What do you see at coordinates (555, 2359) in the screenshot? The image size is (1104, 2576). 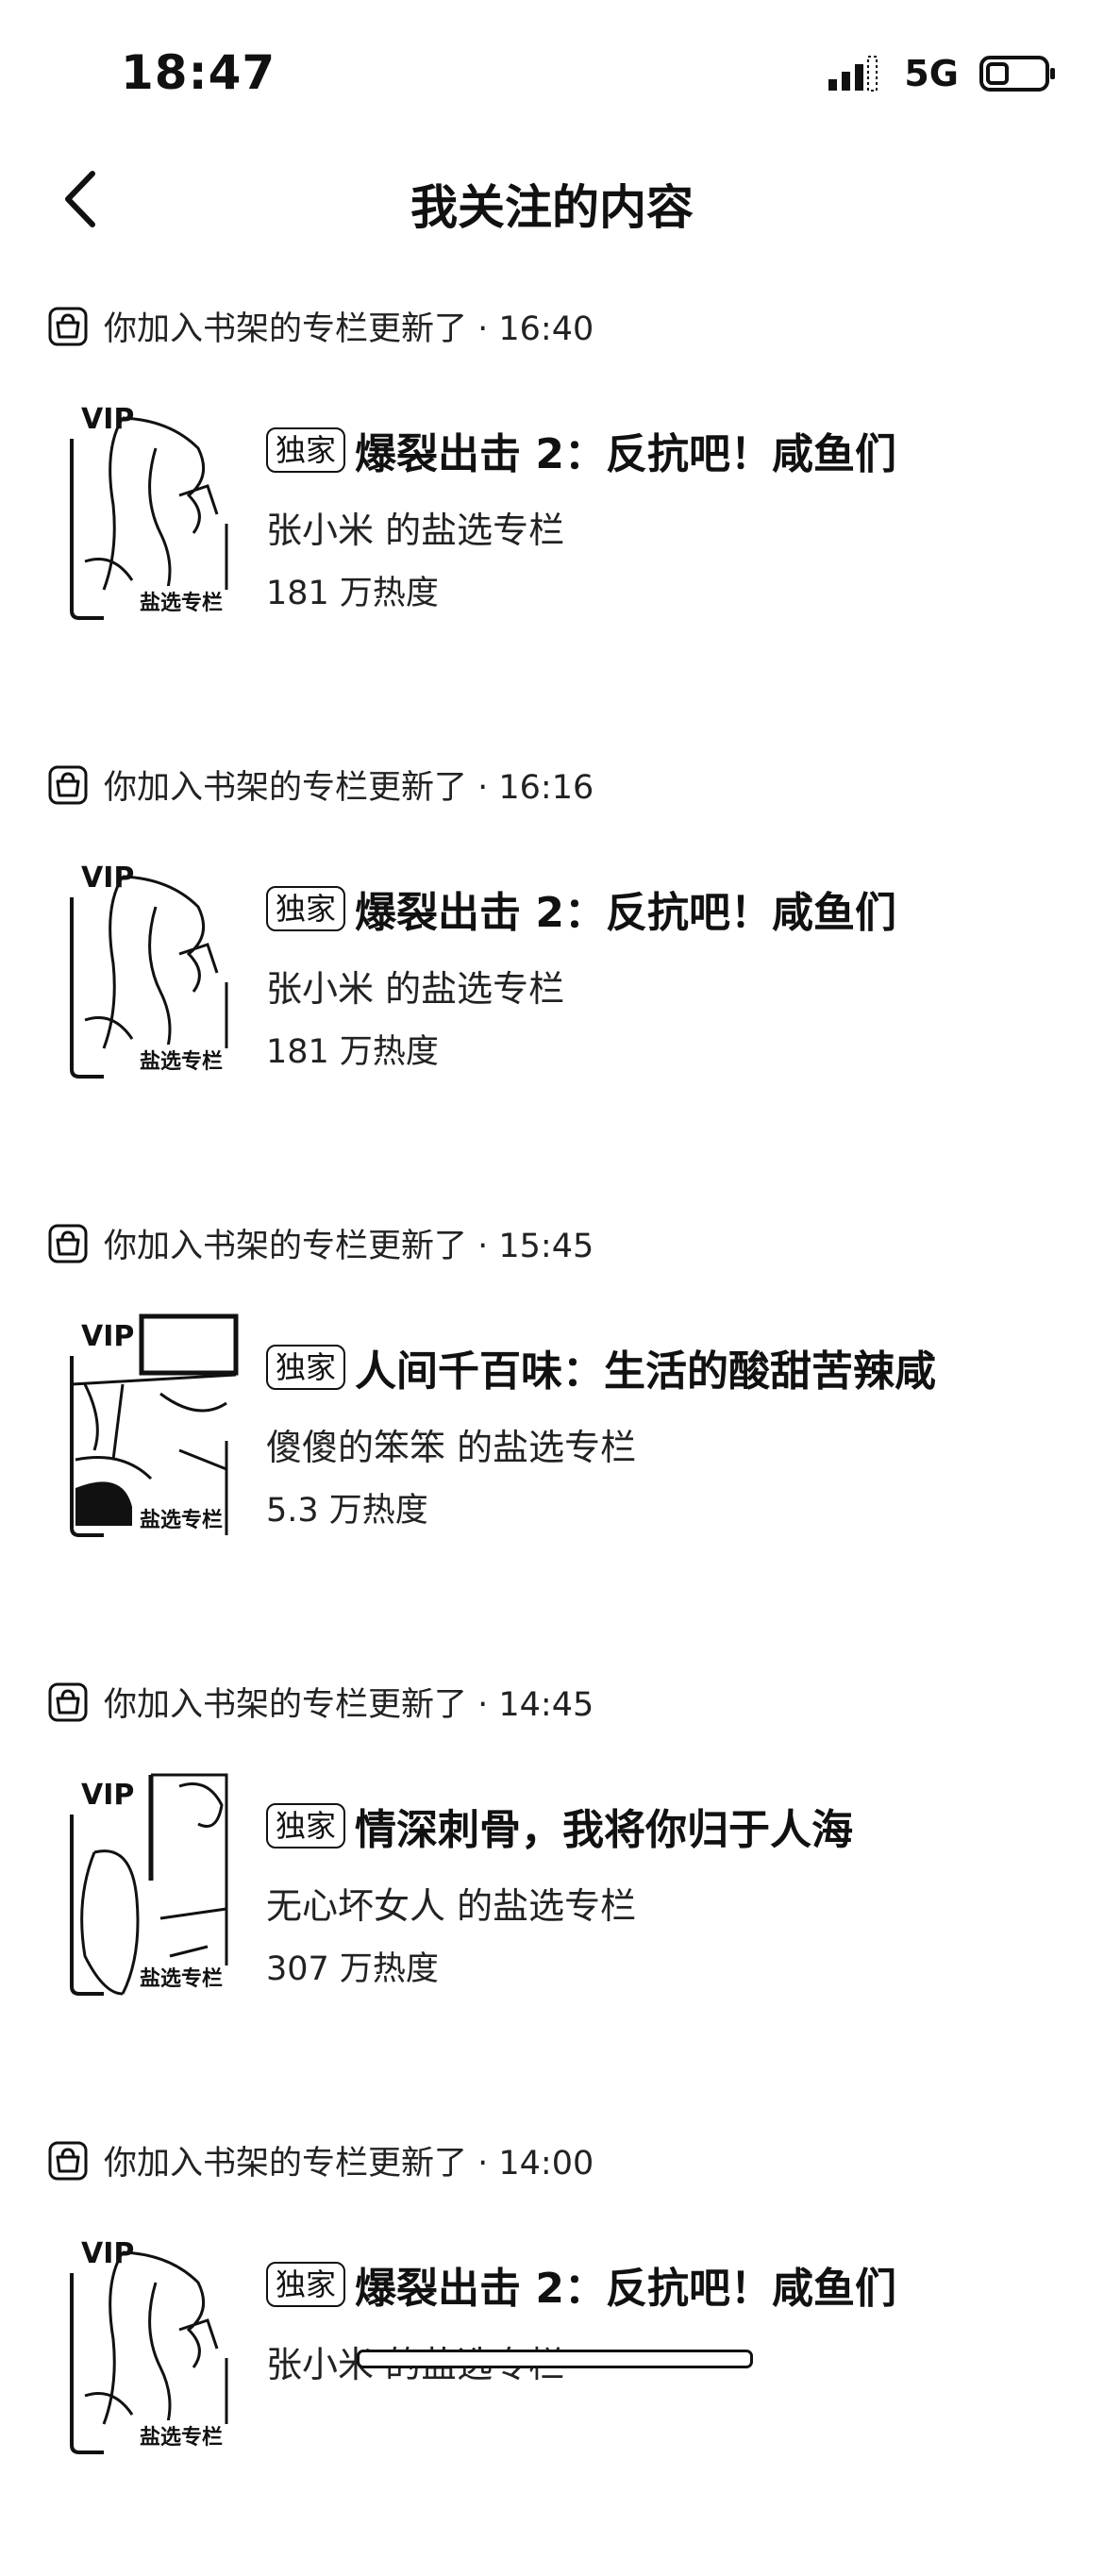 I see `home-indicator` at bounding box center [555, 2359].